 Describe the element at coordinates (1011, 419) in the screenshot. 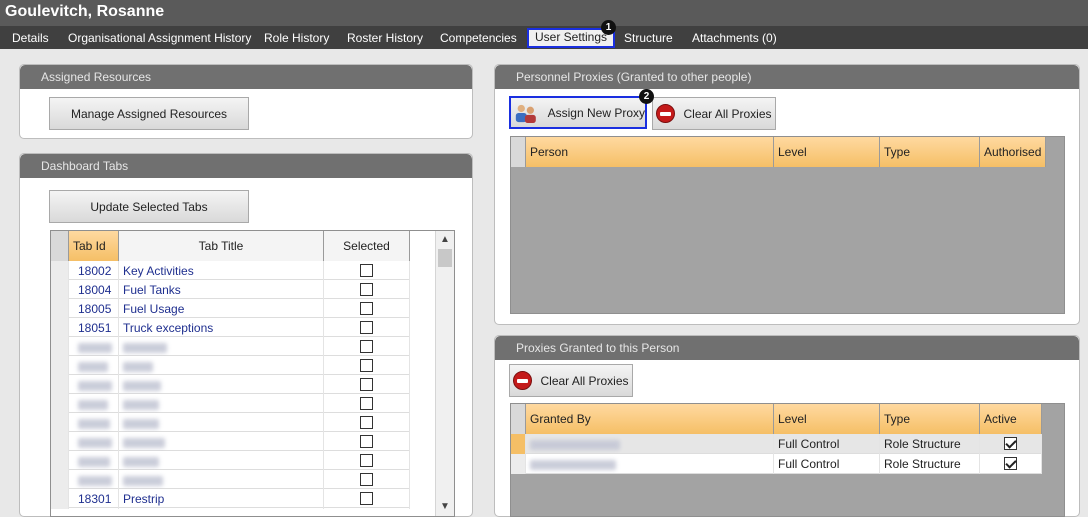

I see `col-active: Active` at that location.